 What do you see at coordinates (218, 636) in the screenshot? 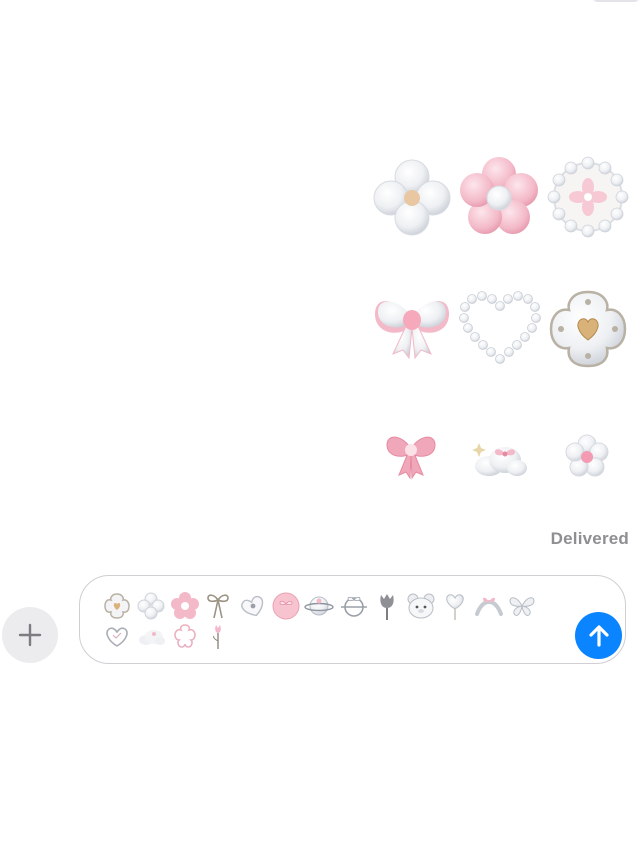
I see `attachment-tulip-stem` at bounding box center [218, 636].